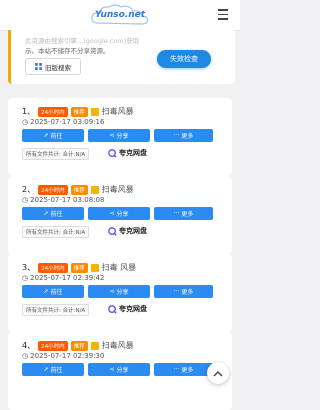  Describe the element at coordinates (29, 189) in the screenshot. I see `card-index: 2、` at that location.